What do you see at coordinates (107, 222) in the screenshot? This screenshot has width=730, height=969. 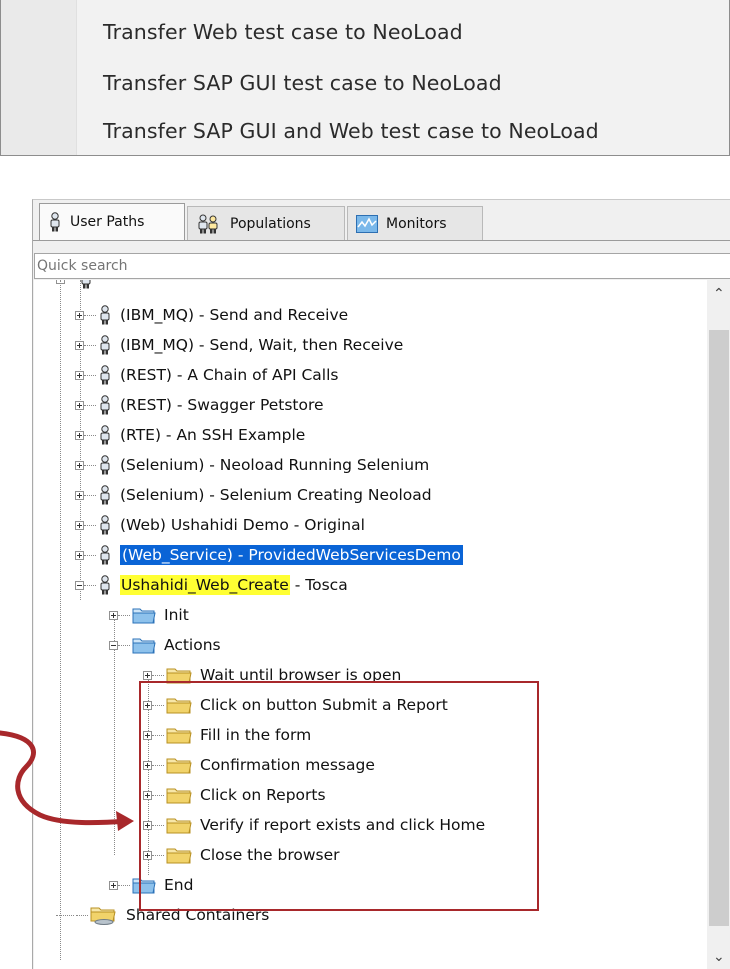 I see `tab-user-paths-label: User Paths` at bounding box center [107, 222].